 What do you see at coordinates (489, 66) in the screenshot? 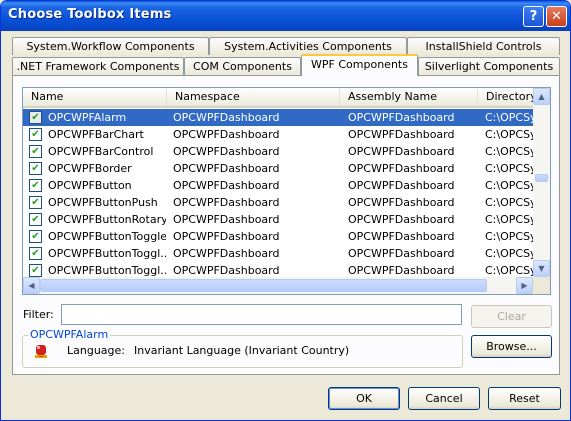
I see `tab-silverlight: Silverlight Components` at bounding box center [489, 66].